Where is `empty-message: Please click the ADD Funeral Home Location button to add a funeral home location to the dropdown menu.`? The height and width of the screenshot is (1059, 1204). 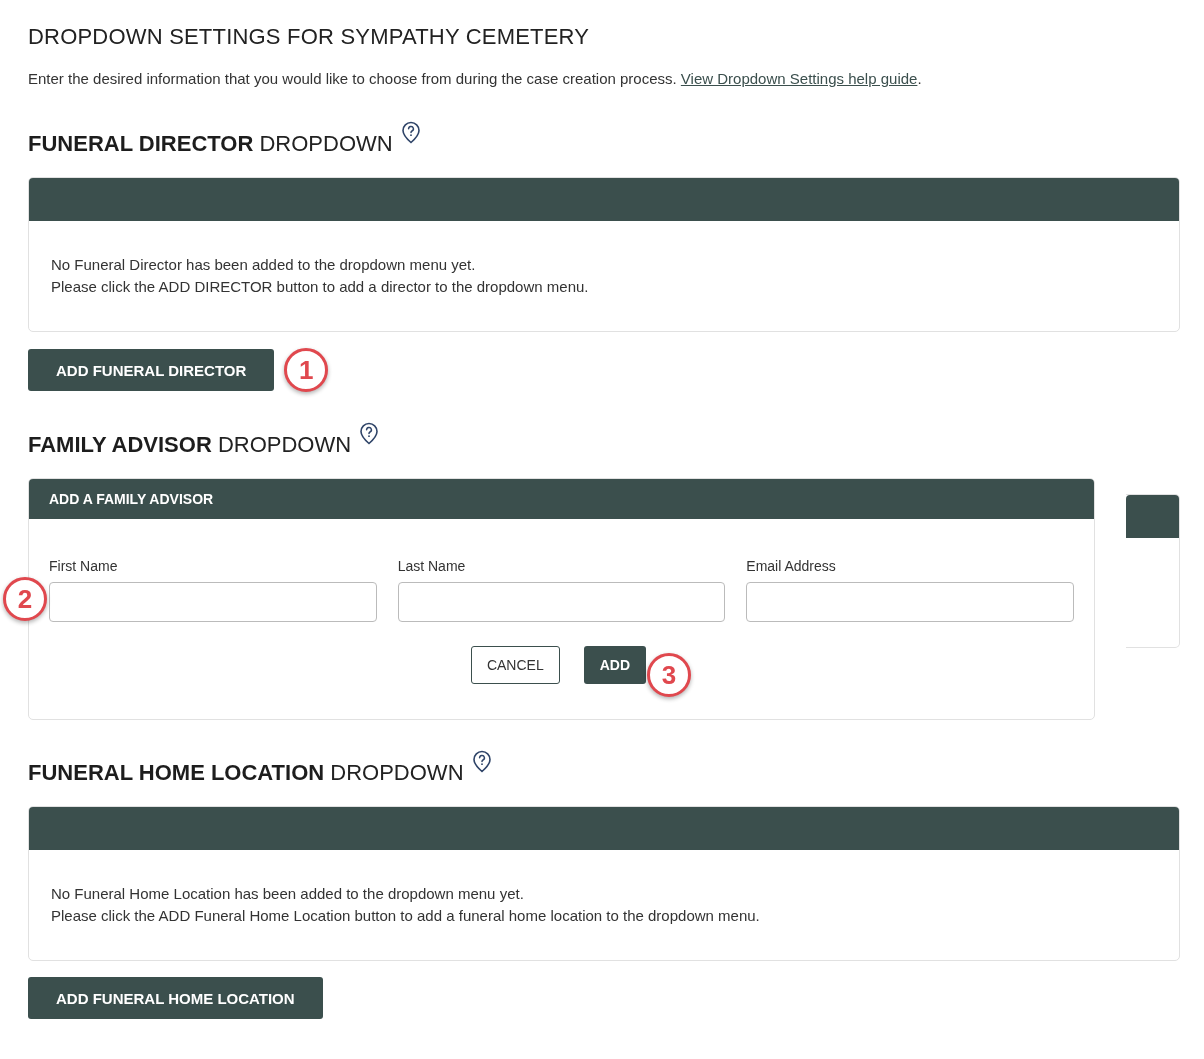
empty-message: Please click the ADD Funeral Home Location button to add a funeral home location to the dropdown menu. is located at coordinates (406, 916).